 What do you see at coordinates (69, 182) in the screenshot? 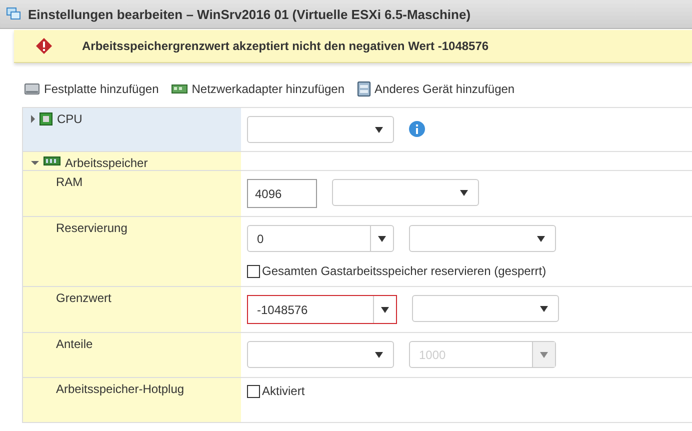
I see `setting-label: RAM` at bounding box center [69, 182].